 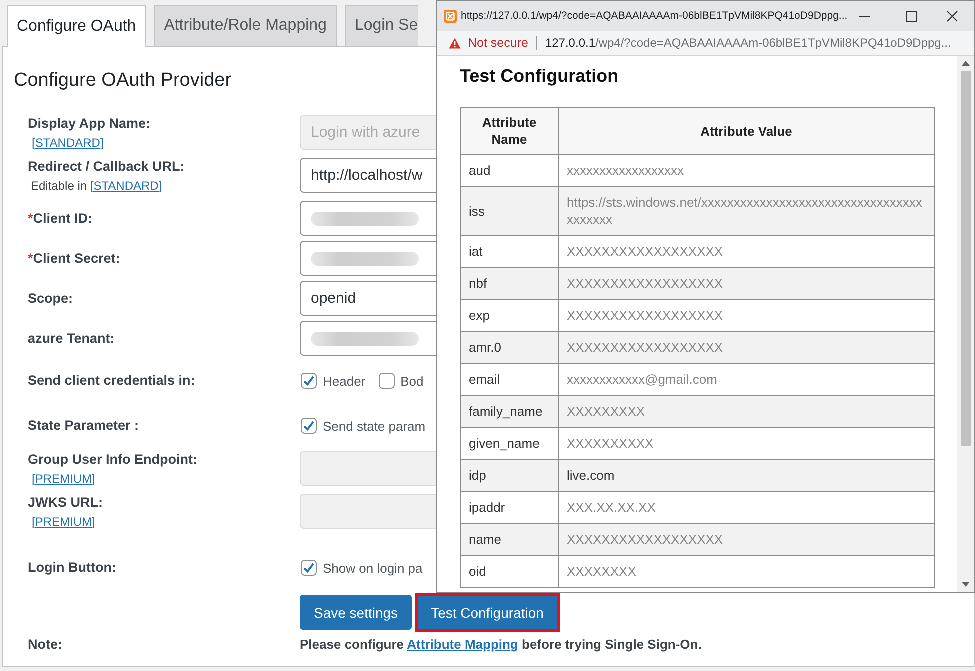 I want to click on checkbox-label: Show on login pa, so click(x=373, y=568).